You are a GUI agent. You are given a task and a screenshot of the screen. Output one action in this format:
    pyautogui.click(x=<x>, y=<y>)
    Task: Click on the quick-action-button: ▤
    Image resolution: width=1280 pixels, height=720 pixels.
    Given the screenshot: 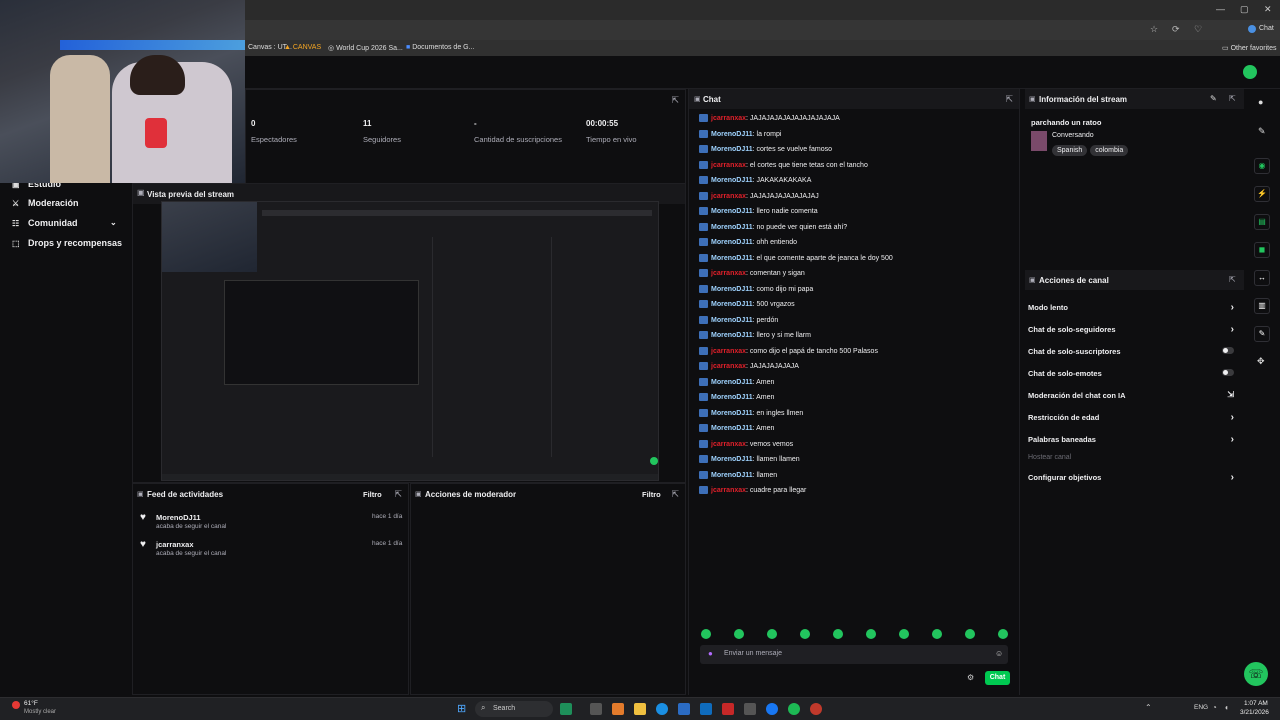 What is the action you would take?
    pyautogui.click(x=1262, y=222)
    